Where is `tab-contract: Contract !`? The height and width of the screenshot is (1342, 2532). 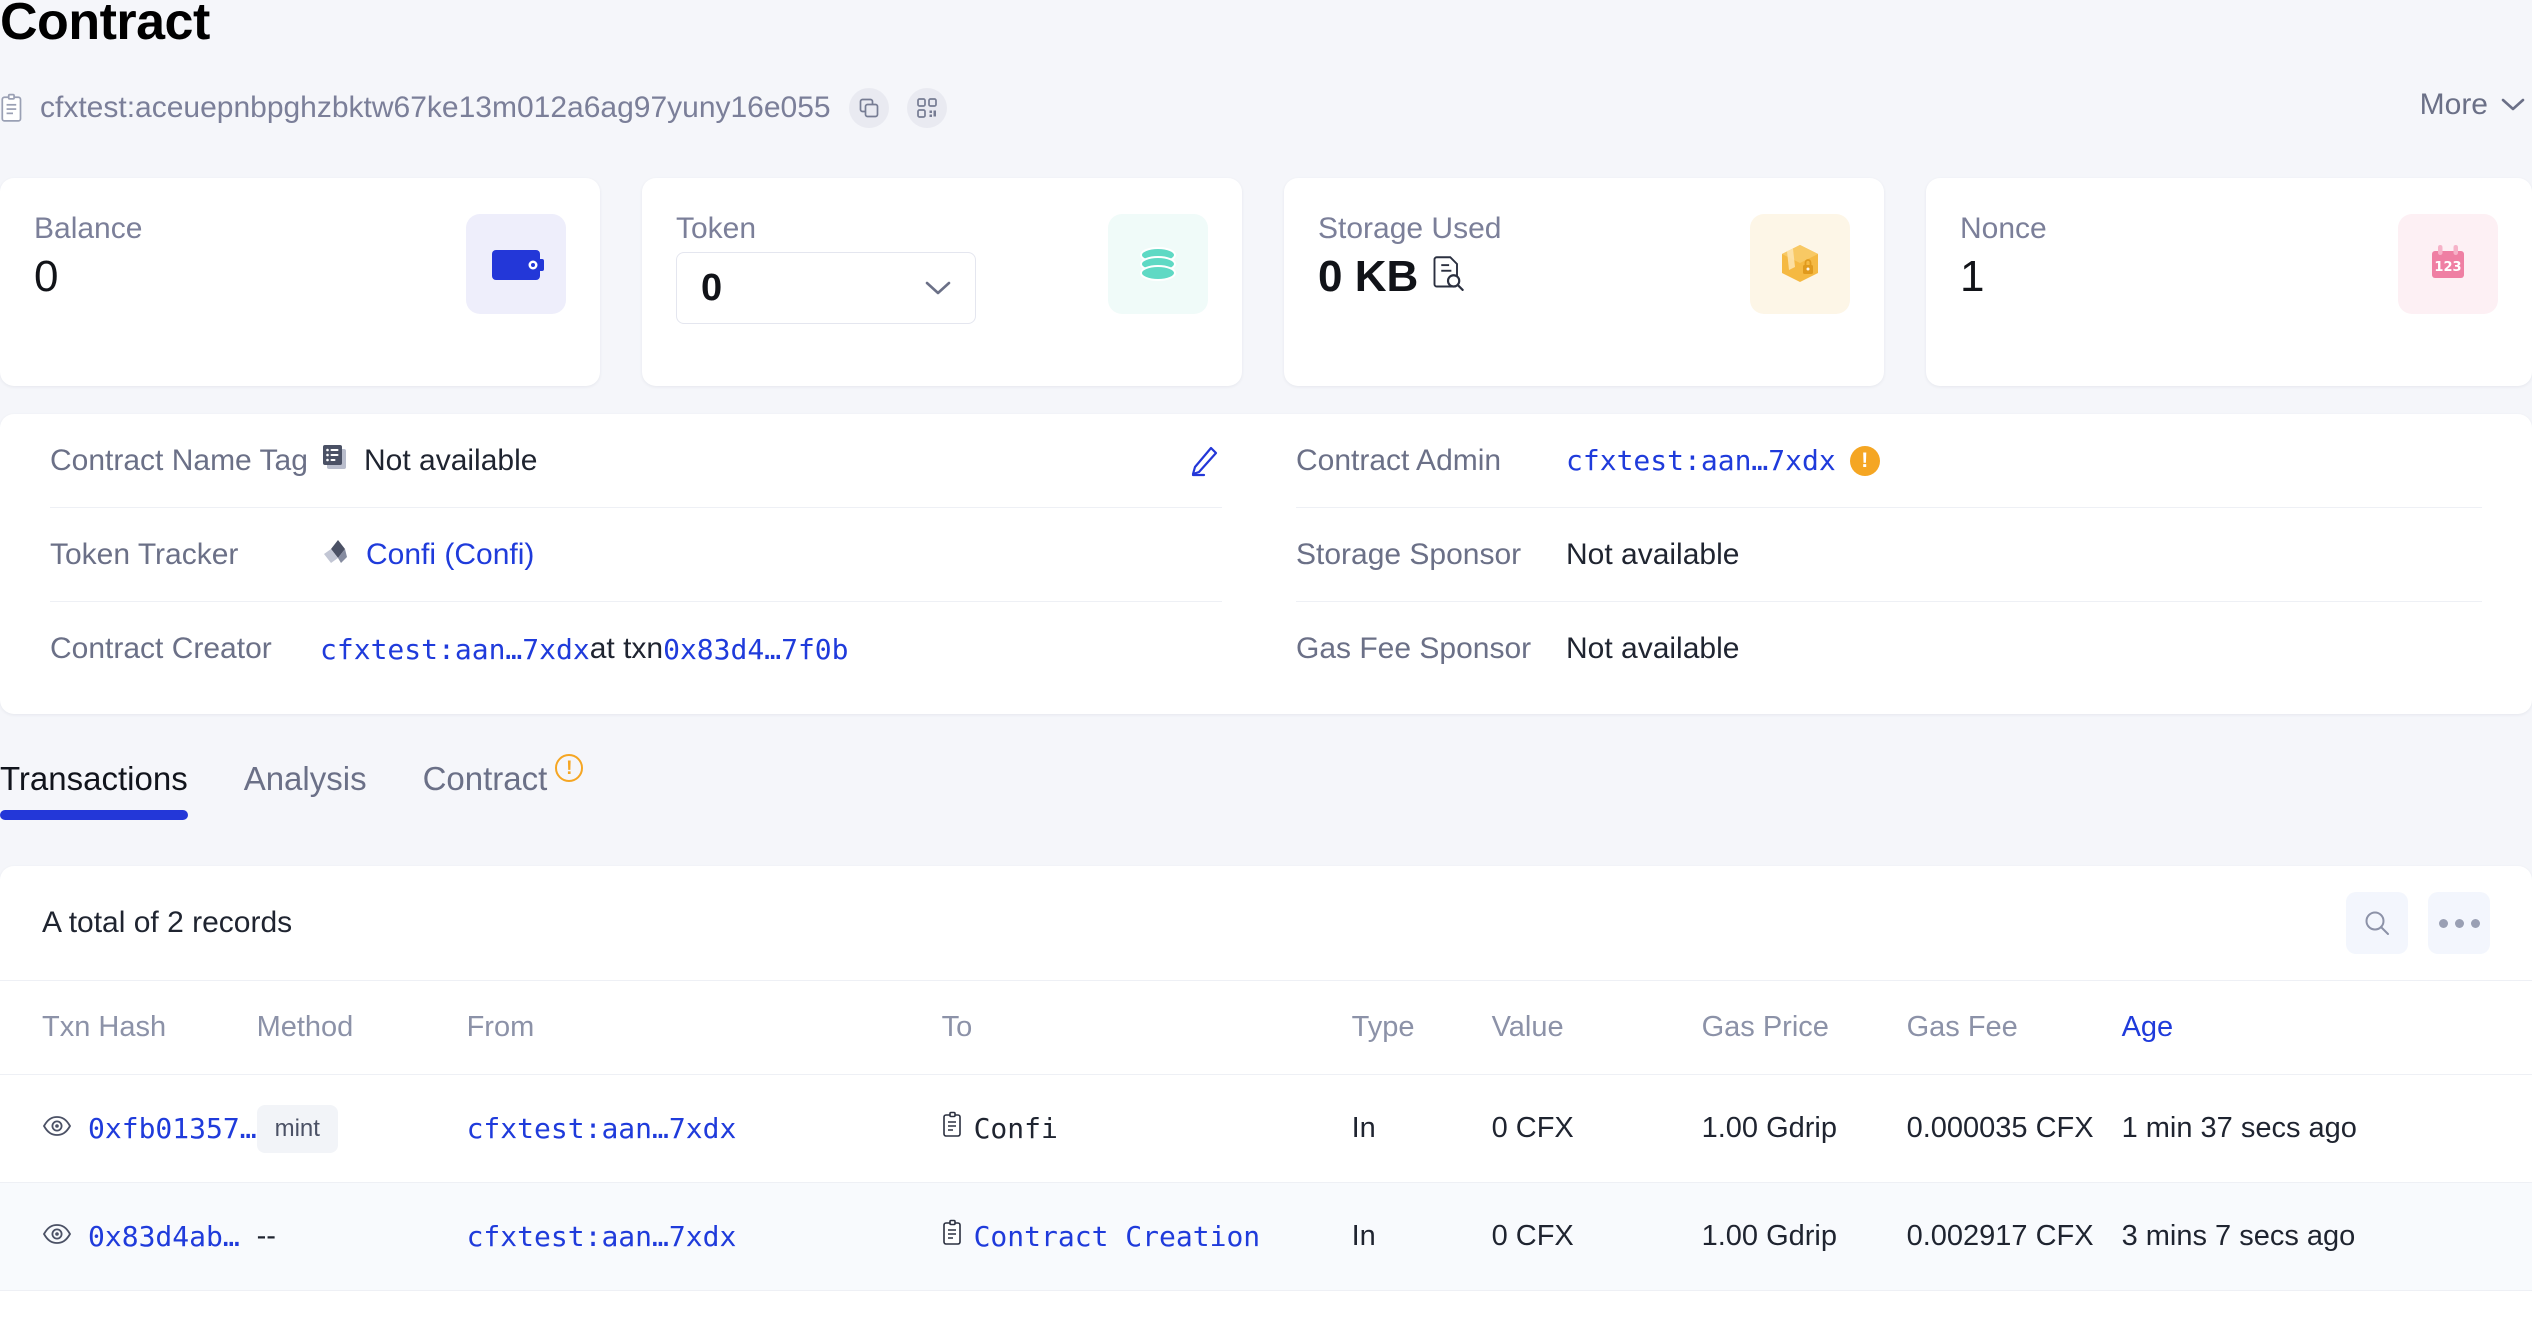
tab-contract: Contract ! is located at coordinates (503, 787).